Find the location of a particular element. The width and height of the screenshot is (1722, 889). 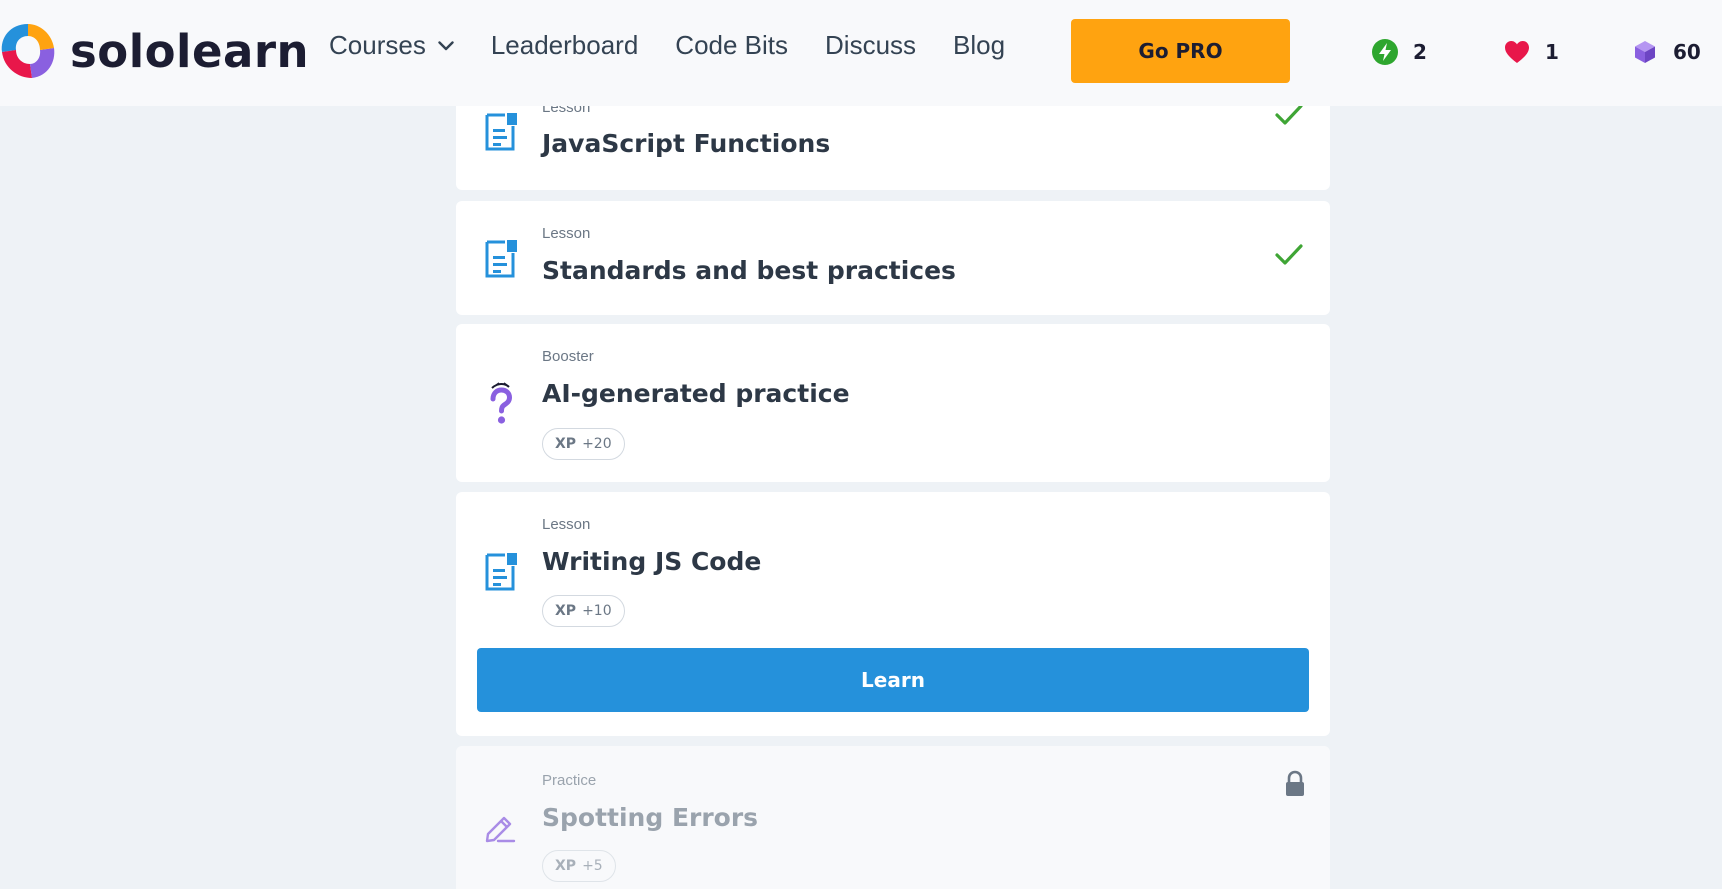

sololearn-logo: sololearn is located at coordinates (154, 51).